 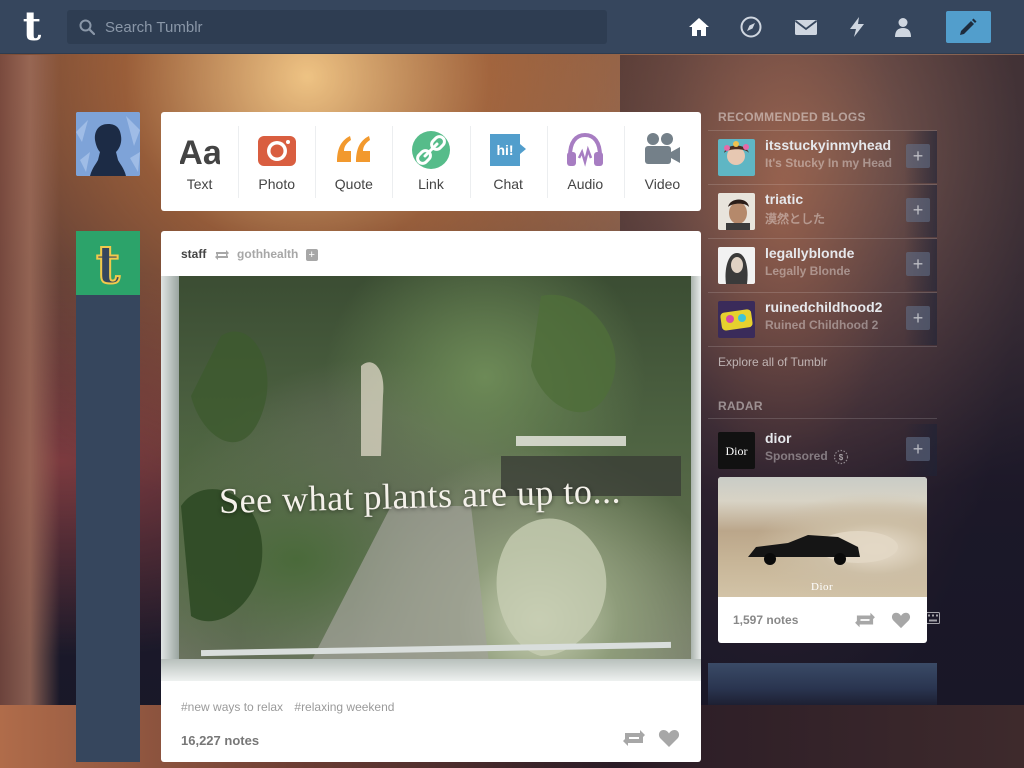 I want to click on search-input, so click(x=350, y=27).